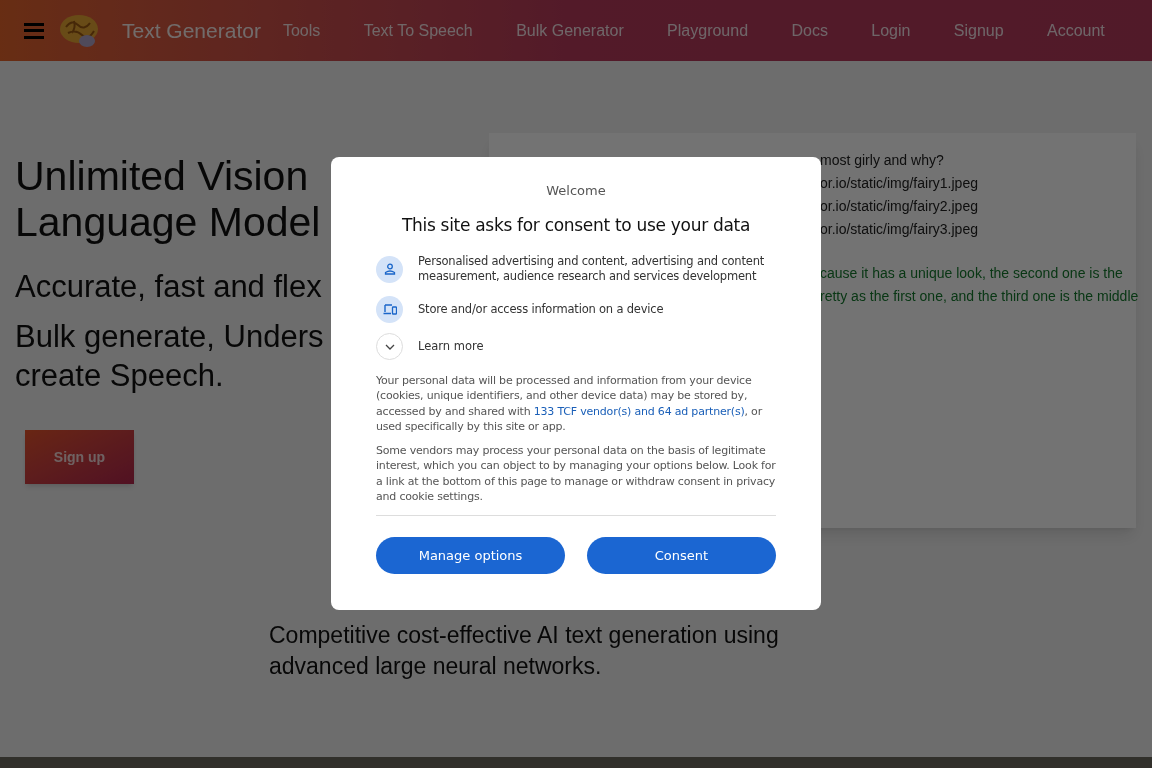 This screenshot has height=768, width=1152. I want to click on prompt-text-line: or.io/static/img/fairy1.jpeg, so click(899, 183).